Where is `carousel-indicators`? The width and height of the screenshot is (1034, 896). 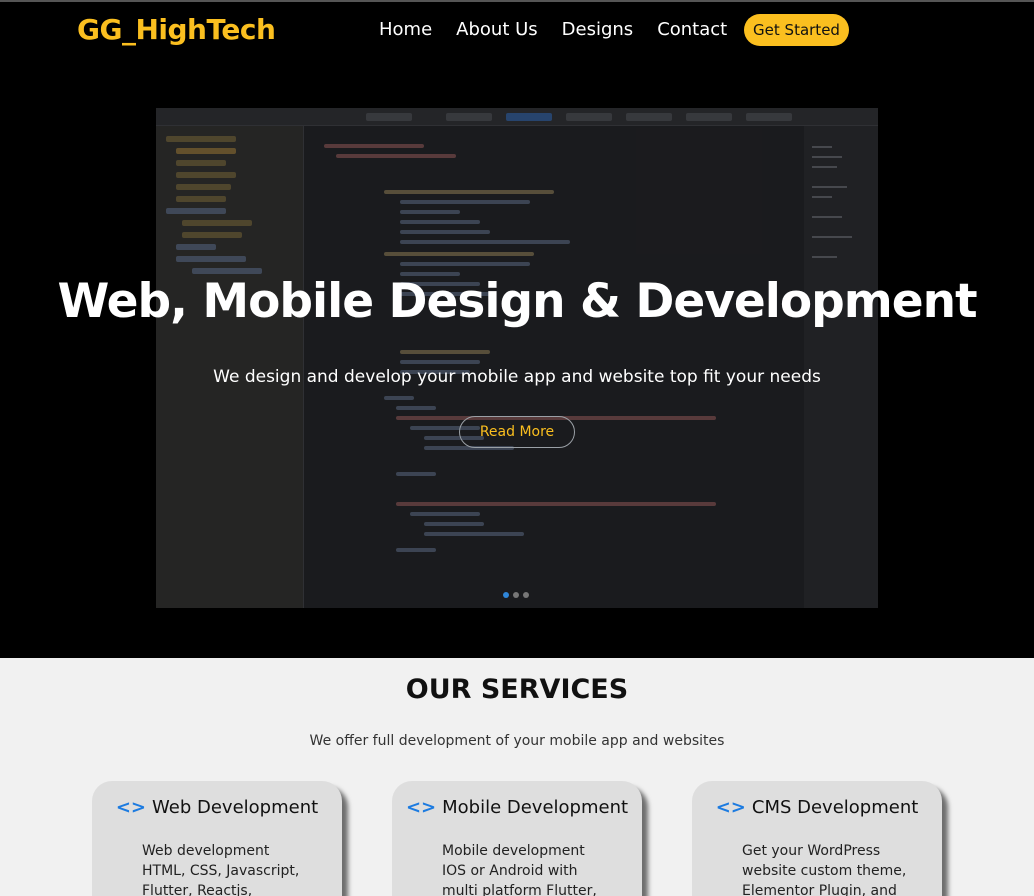
carousel-indicators is located at coordinates (518, 595).